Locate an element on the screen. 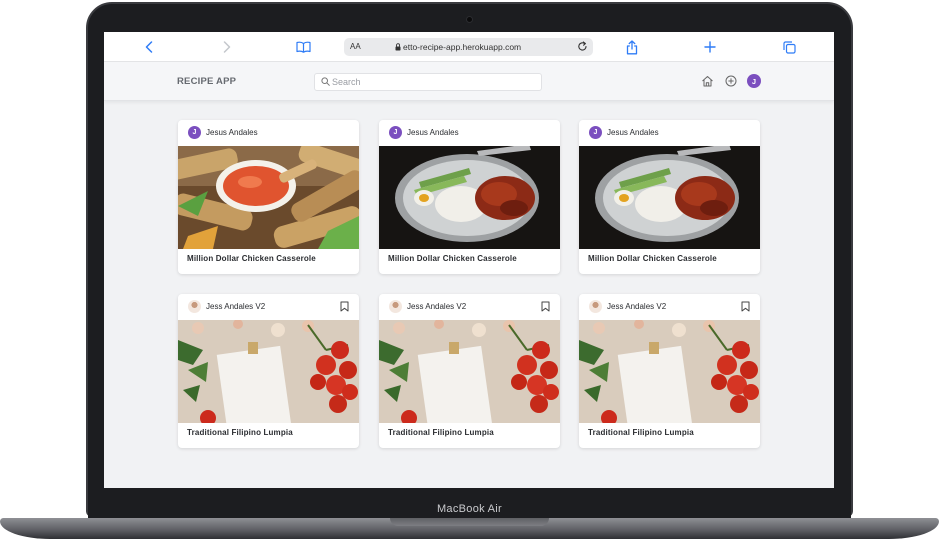 This screenshot has width=939, height=539. user-avatar: J is located at coordinates (754, 81).